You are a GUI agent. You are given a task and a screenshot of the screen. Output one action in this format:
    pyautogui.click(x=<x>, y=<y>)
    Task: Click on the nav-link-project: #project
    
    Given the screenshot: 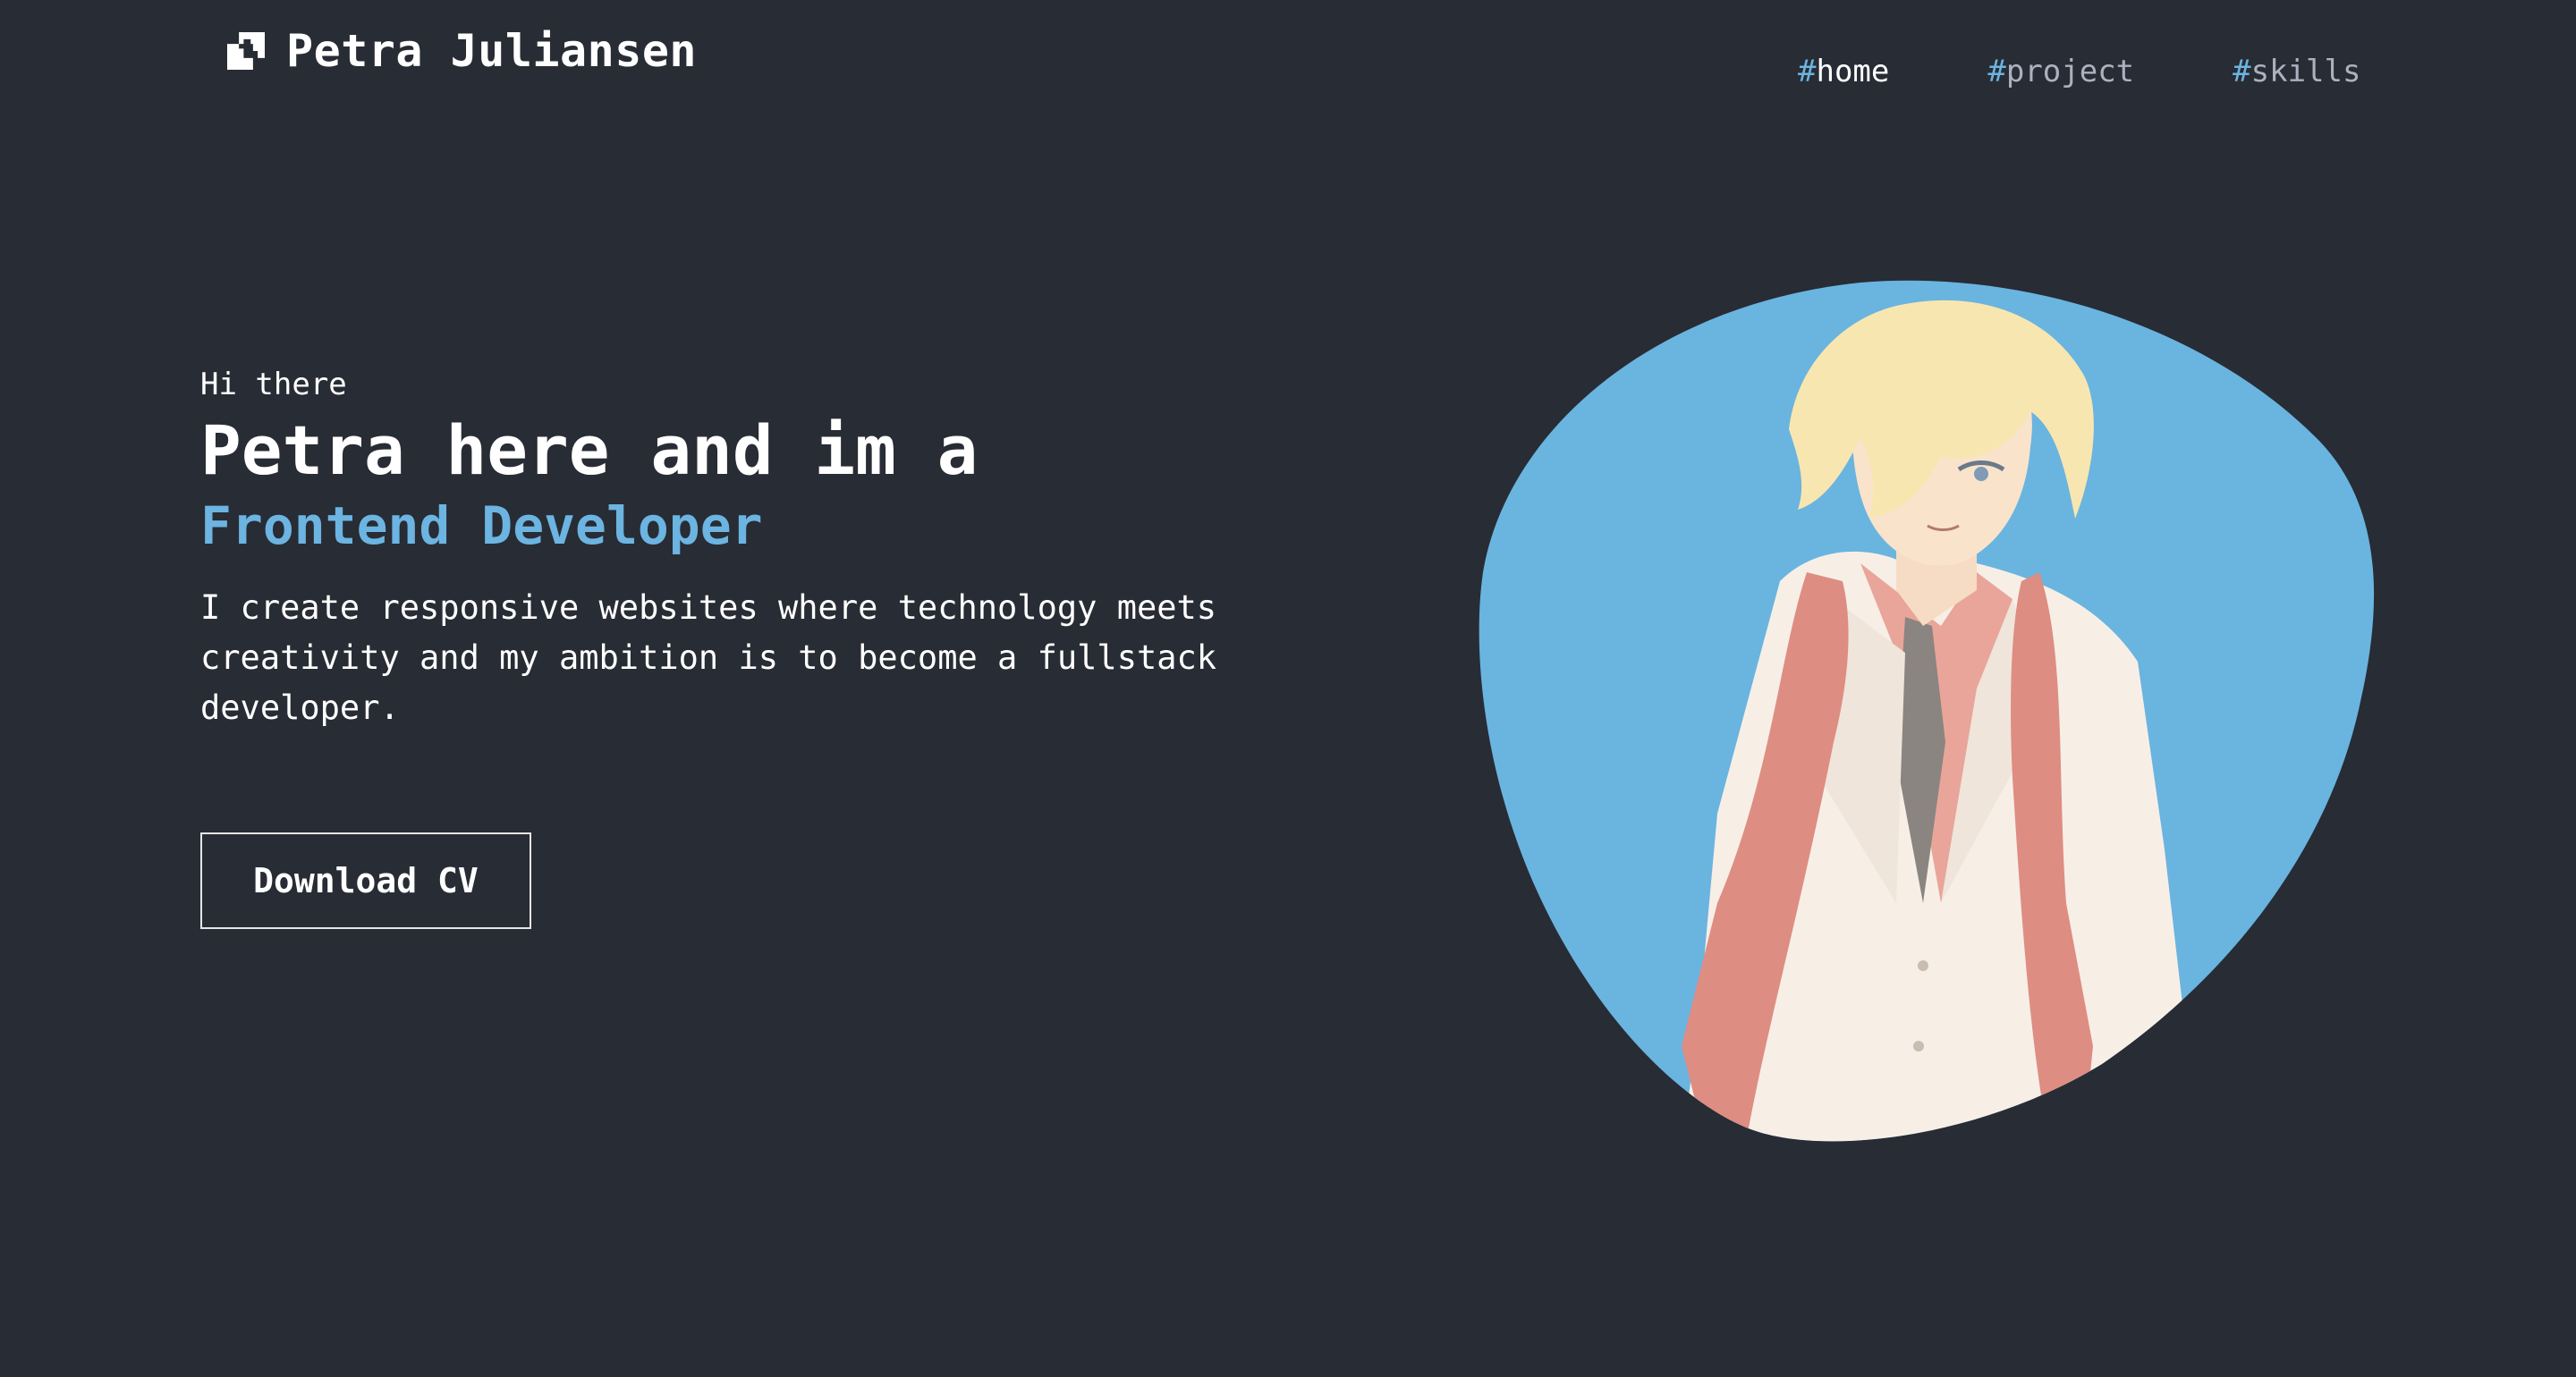 What is the action you would take?
    pyautogui.click(x=2060, y=71)
    